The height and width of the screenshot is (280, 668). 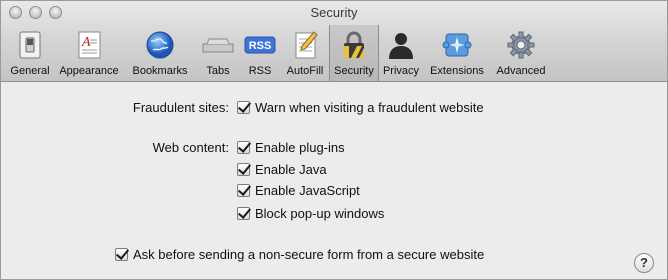 I want to click on nonsecure-form-checkbox, so click(x=121, y=254).